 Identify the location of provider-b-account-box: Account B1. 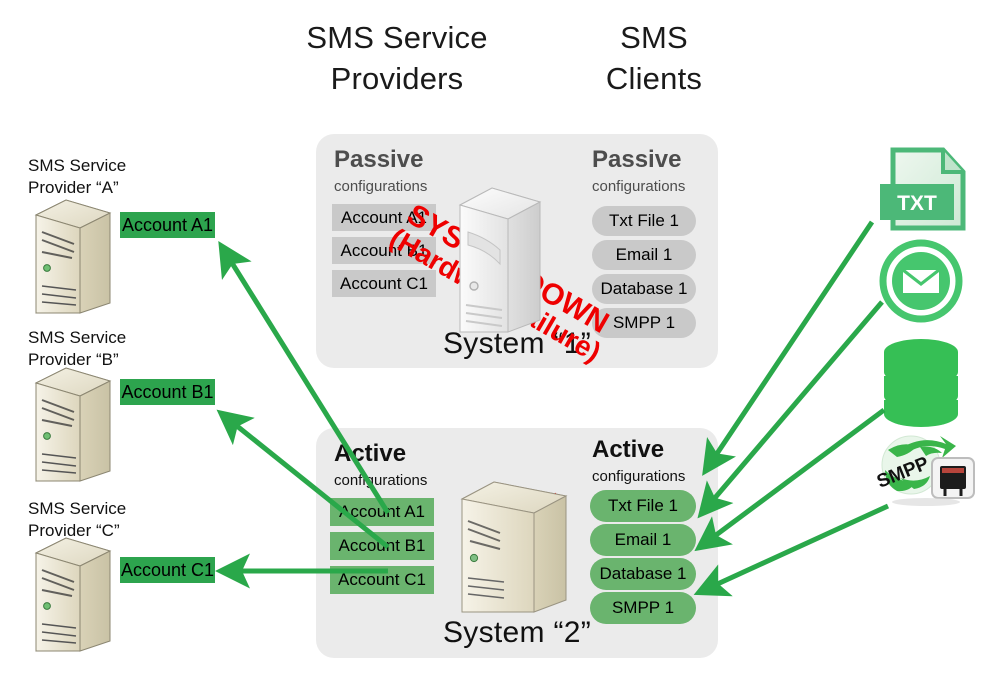
(167, 392).